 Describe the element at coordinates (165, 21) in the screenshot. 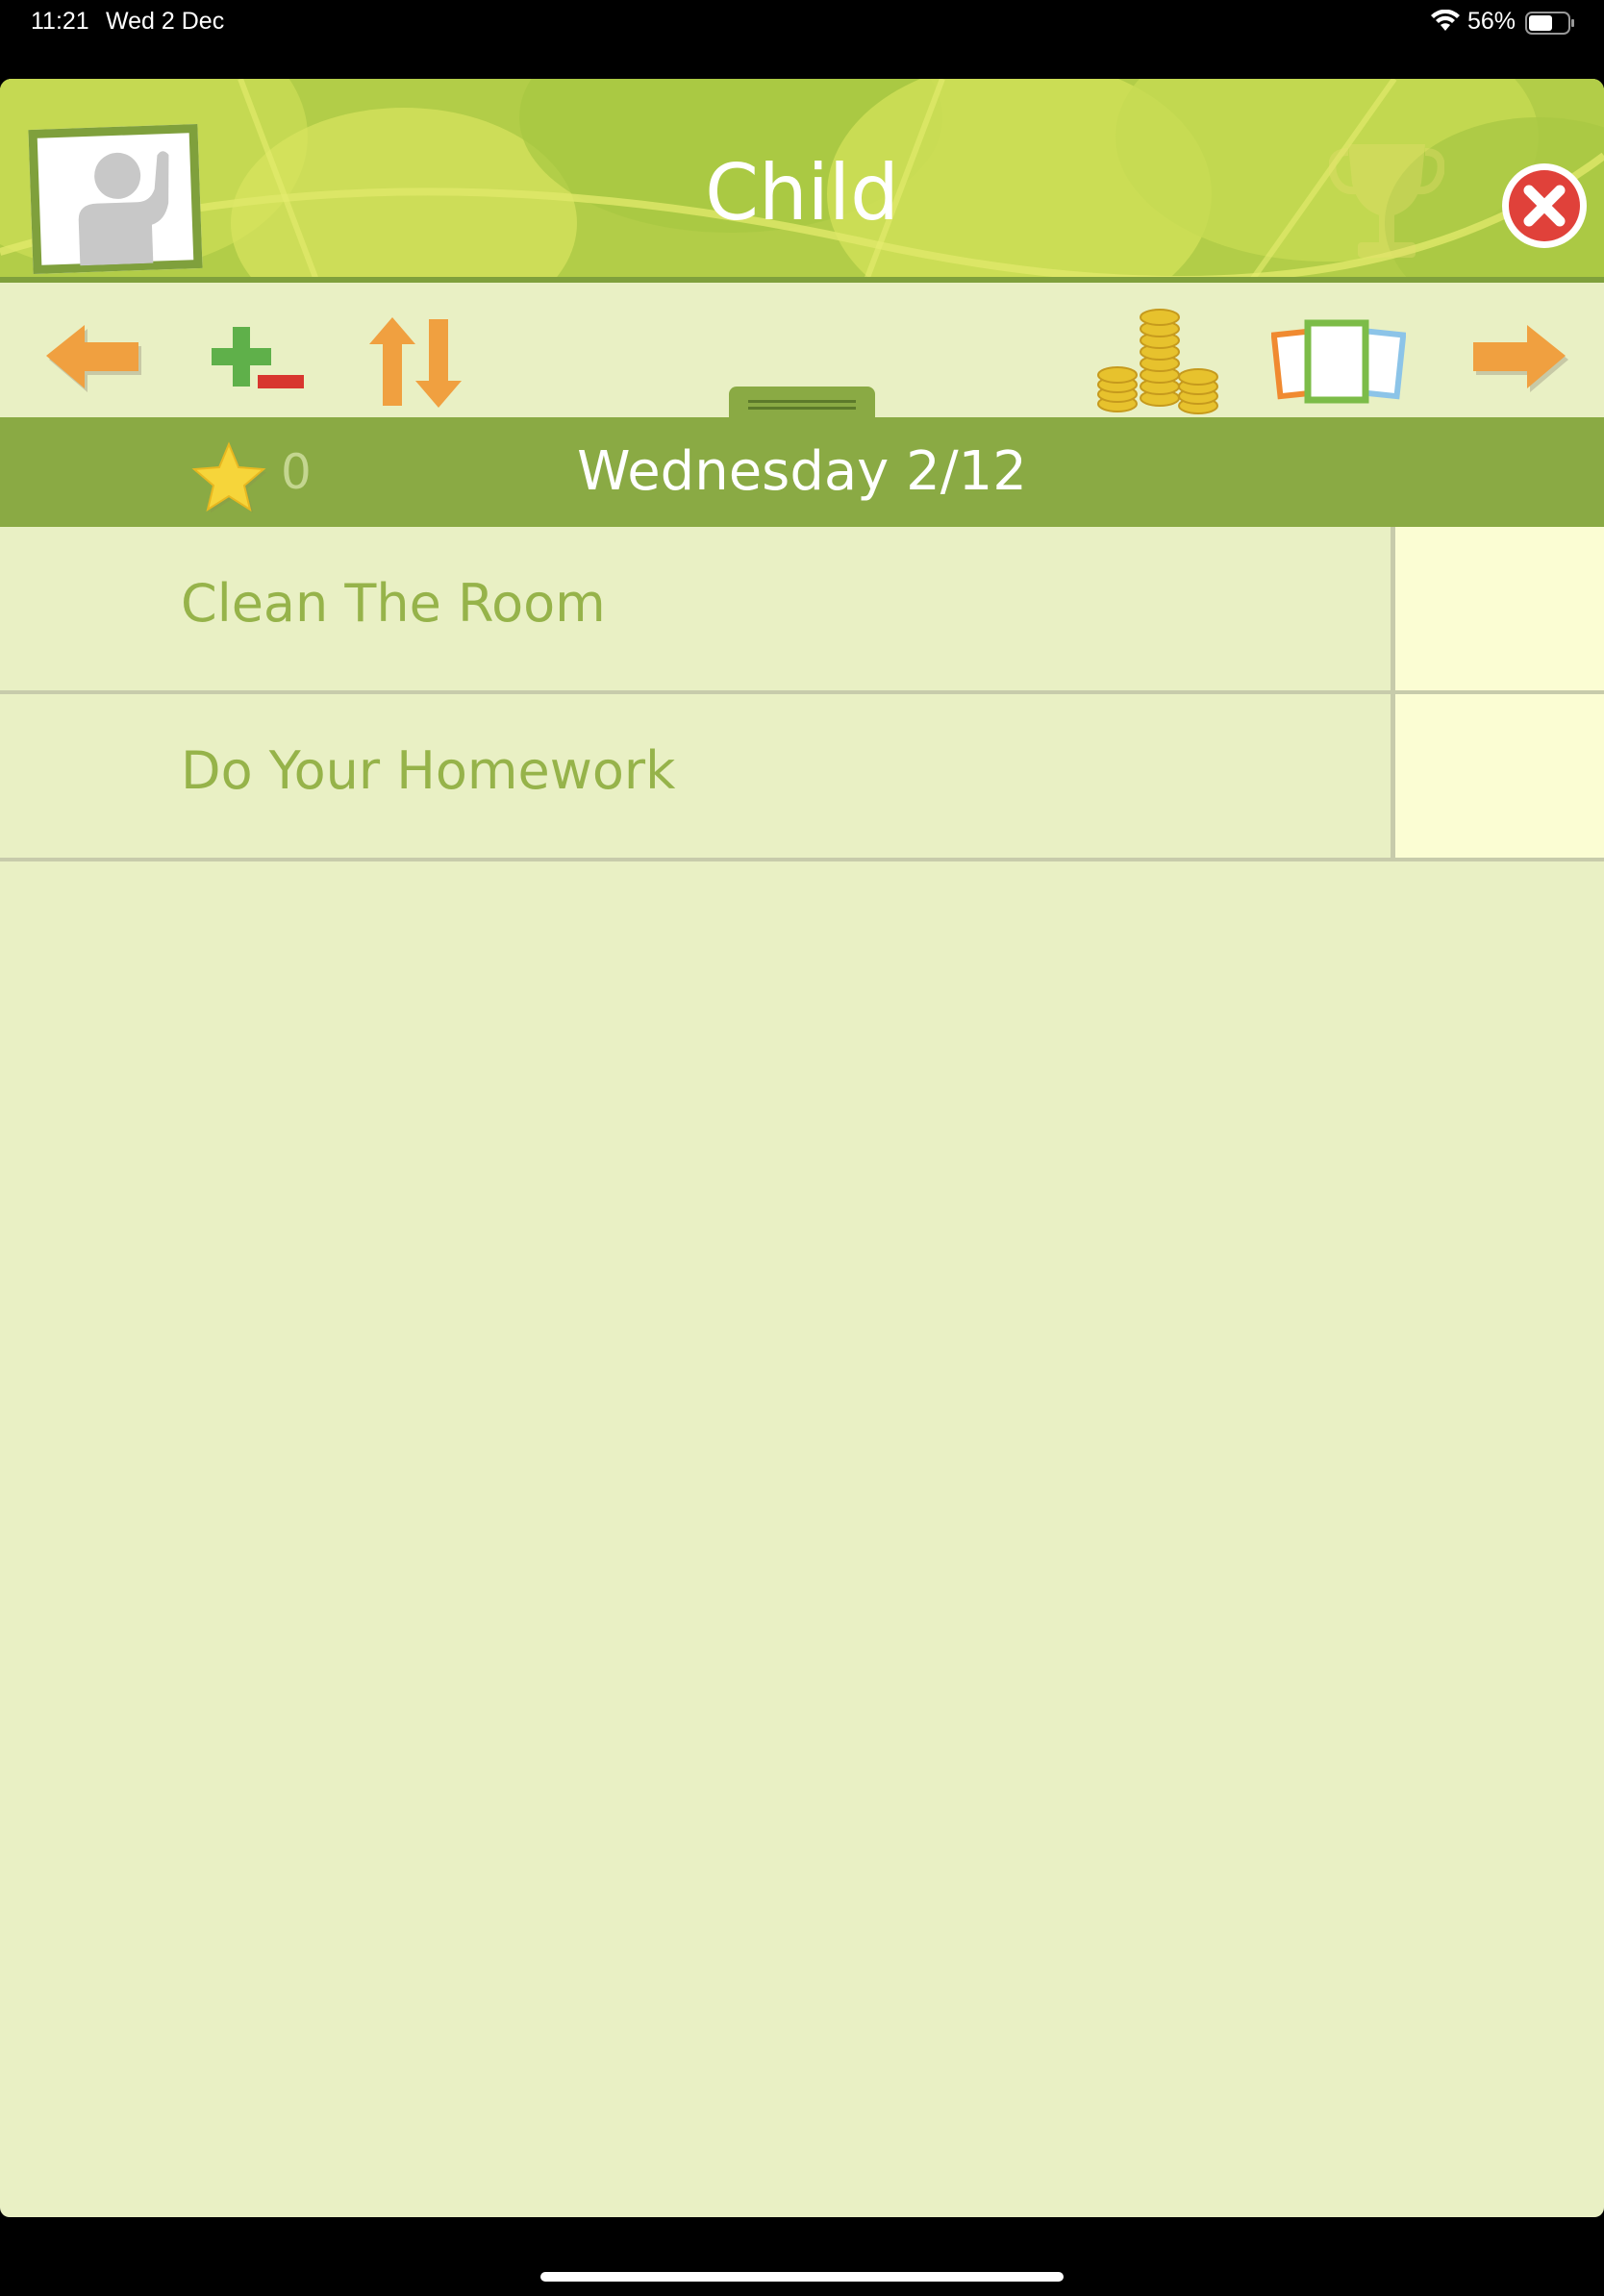

I see `status-date: Wed 2 Dec` at that location.